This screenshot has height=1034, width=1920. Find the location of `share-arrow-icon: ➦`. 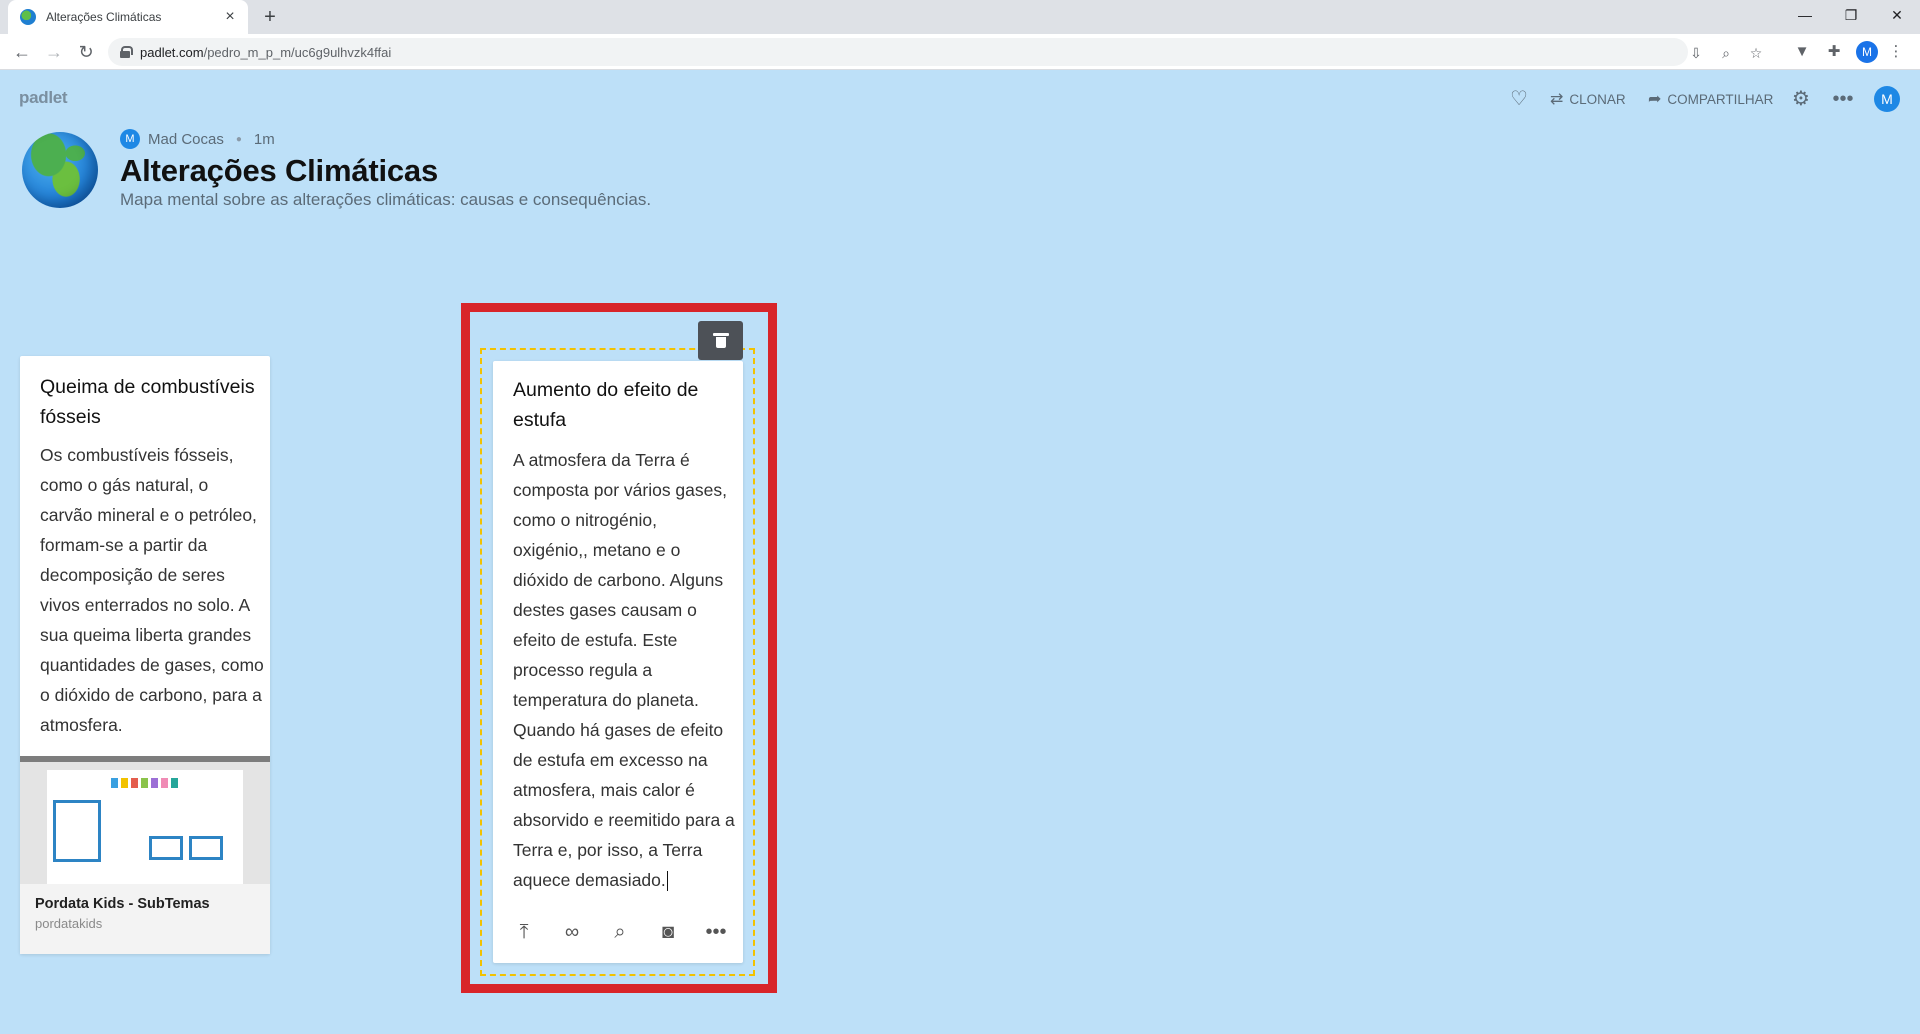

share-arrow-icon: ➦ is located at coordinates (1655, 99).